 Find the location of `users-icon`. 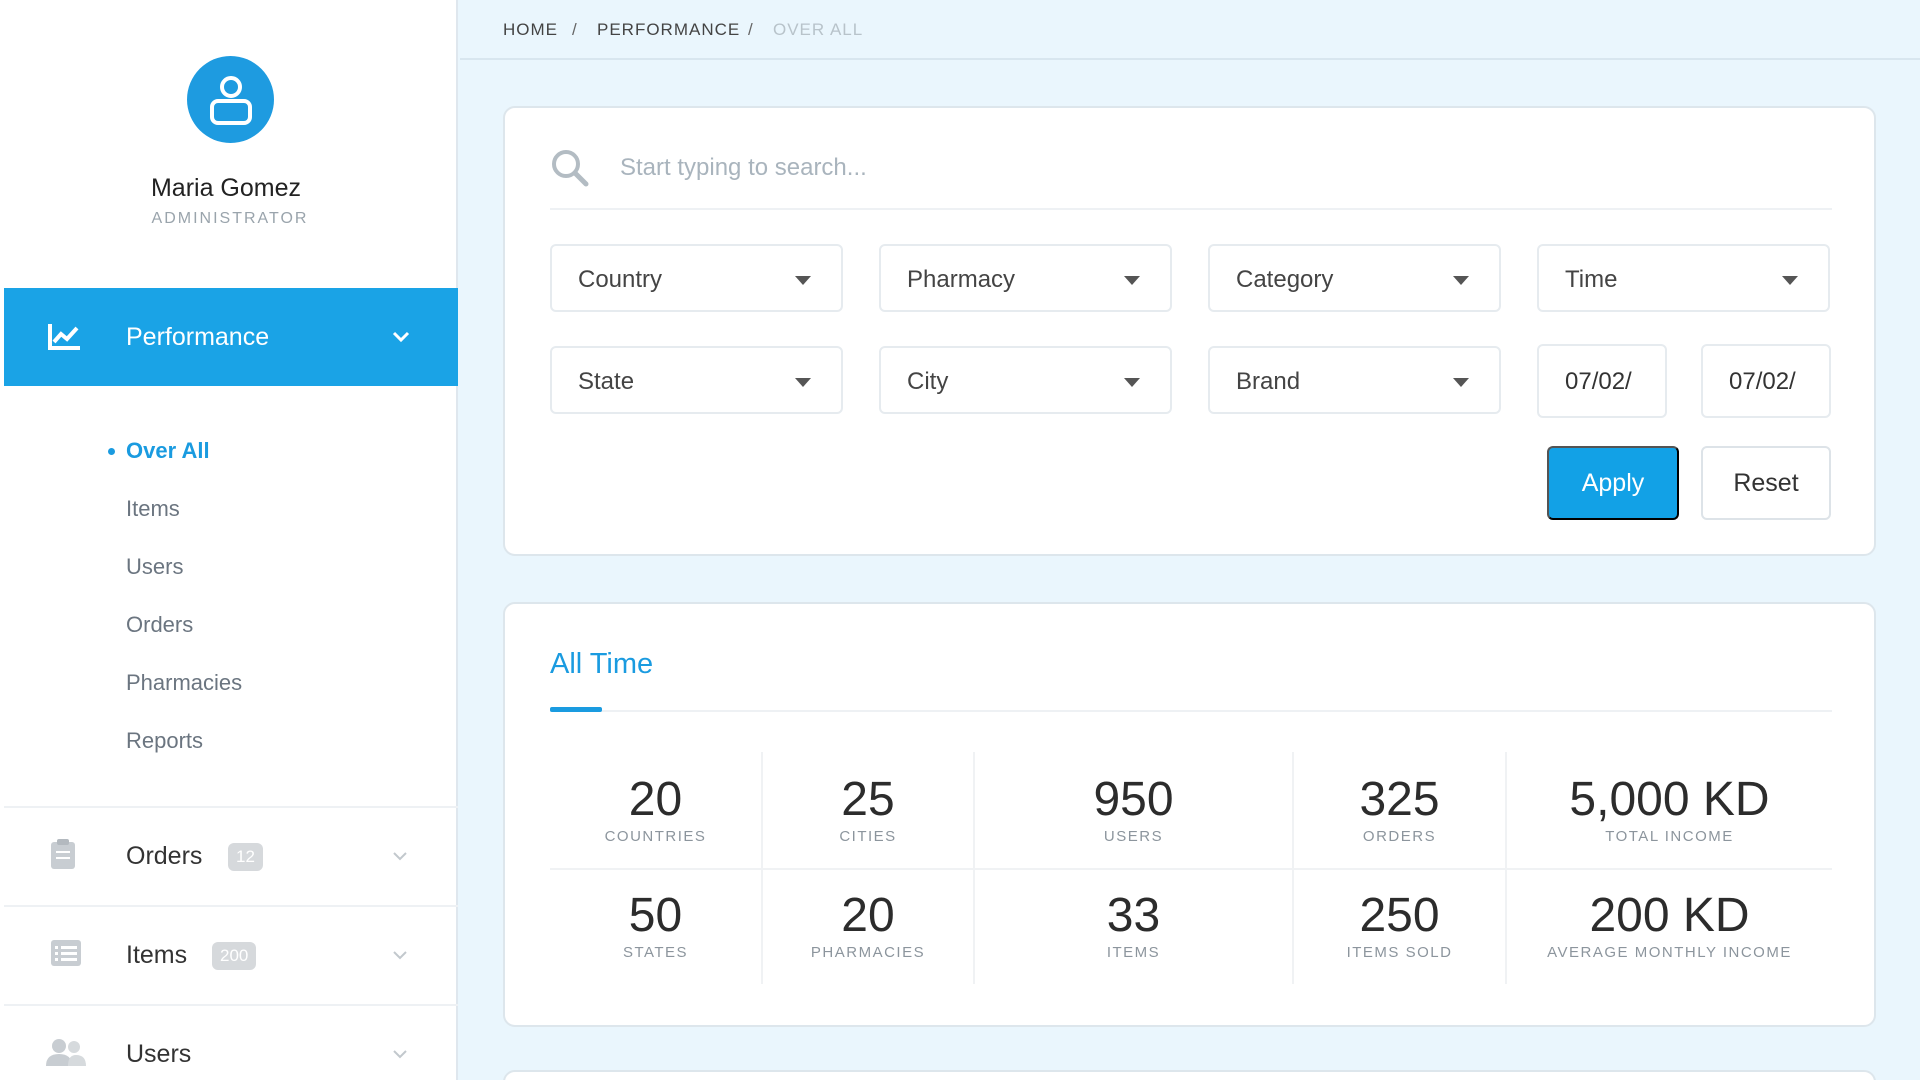

users-icon is located at coordinates (66, 1054).